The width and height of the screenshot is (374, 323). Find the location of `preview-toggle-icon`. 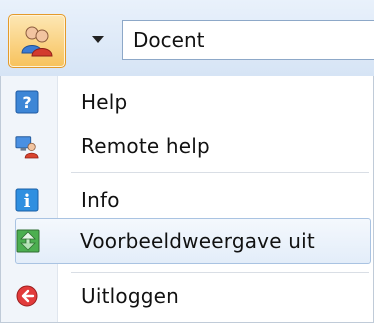

preview-toggle-icon is located at coordinates (28, 241).